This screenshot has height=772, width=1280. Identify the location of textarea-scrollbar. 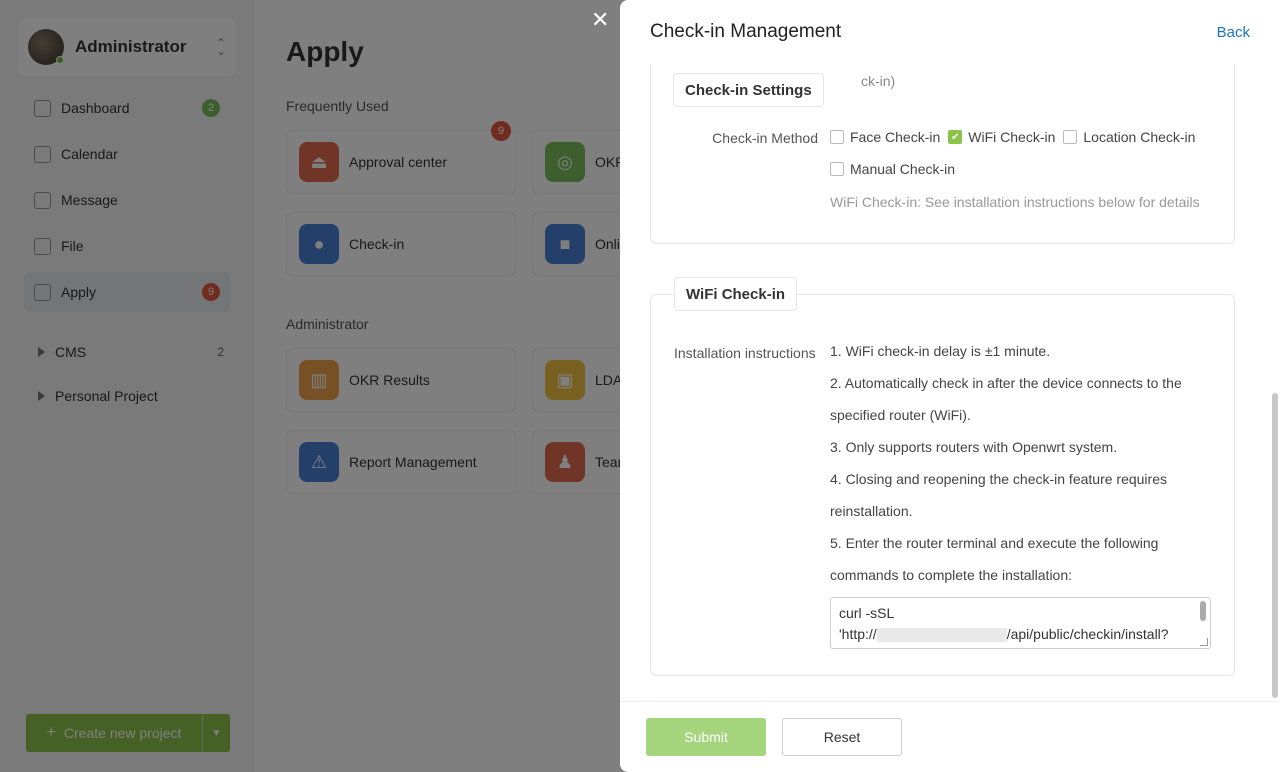
(1203, 611).